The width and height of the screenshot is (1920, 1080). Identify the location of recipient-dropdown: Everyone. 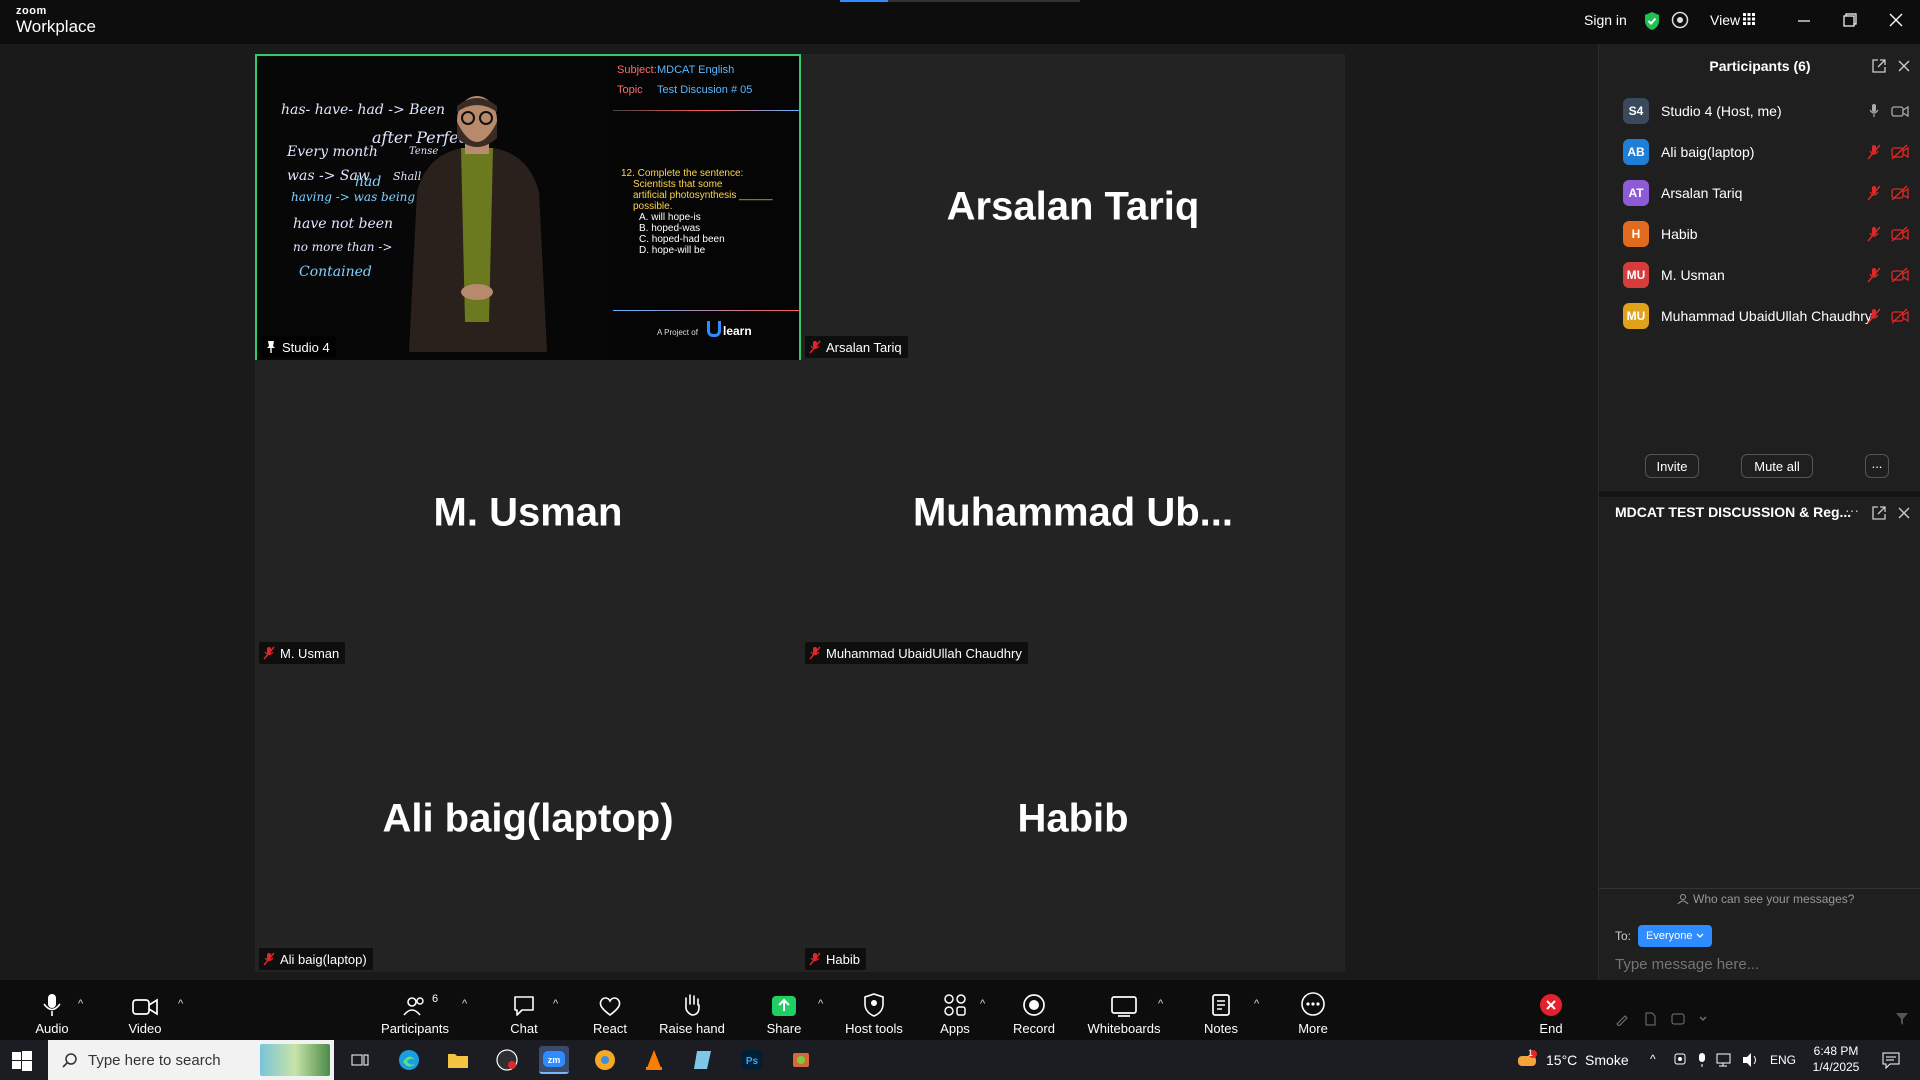
(1675, 936).